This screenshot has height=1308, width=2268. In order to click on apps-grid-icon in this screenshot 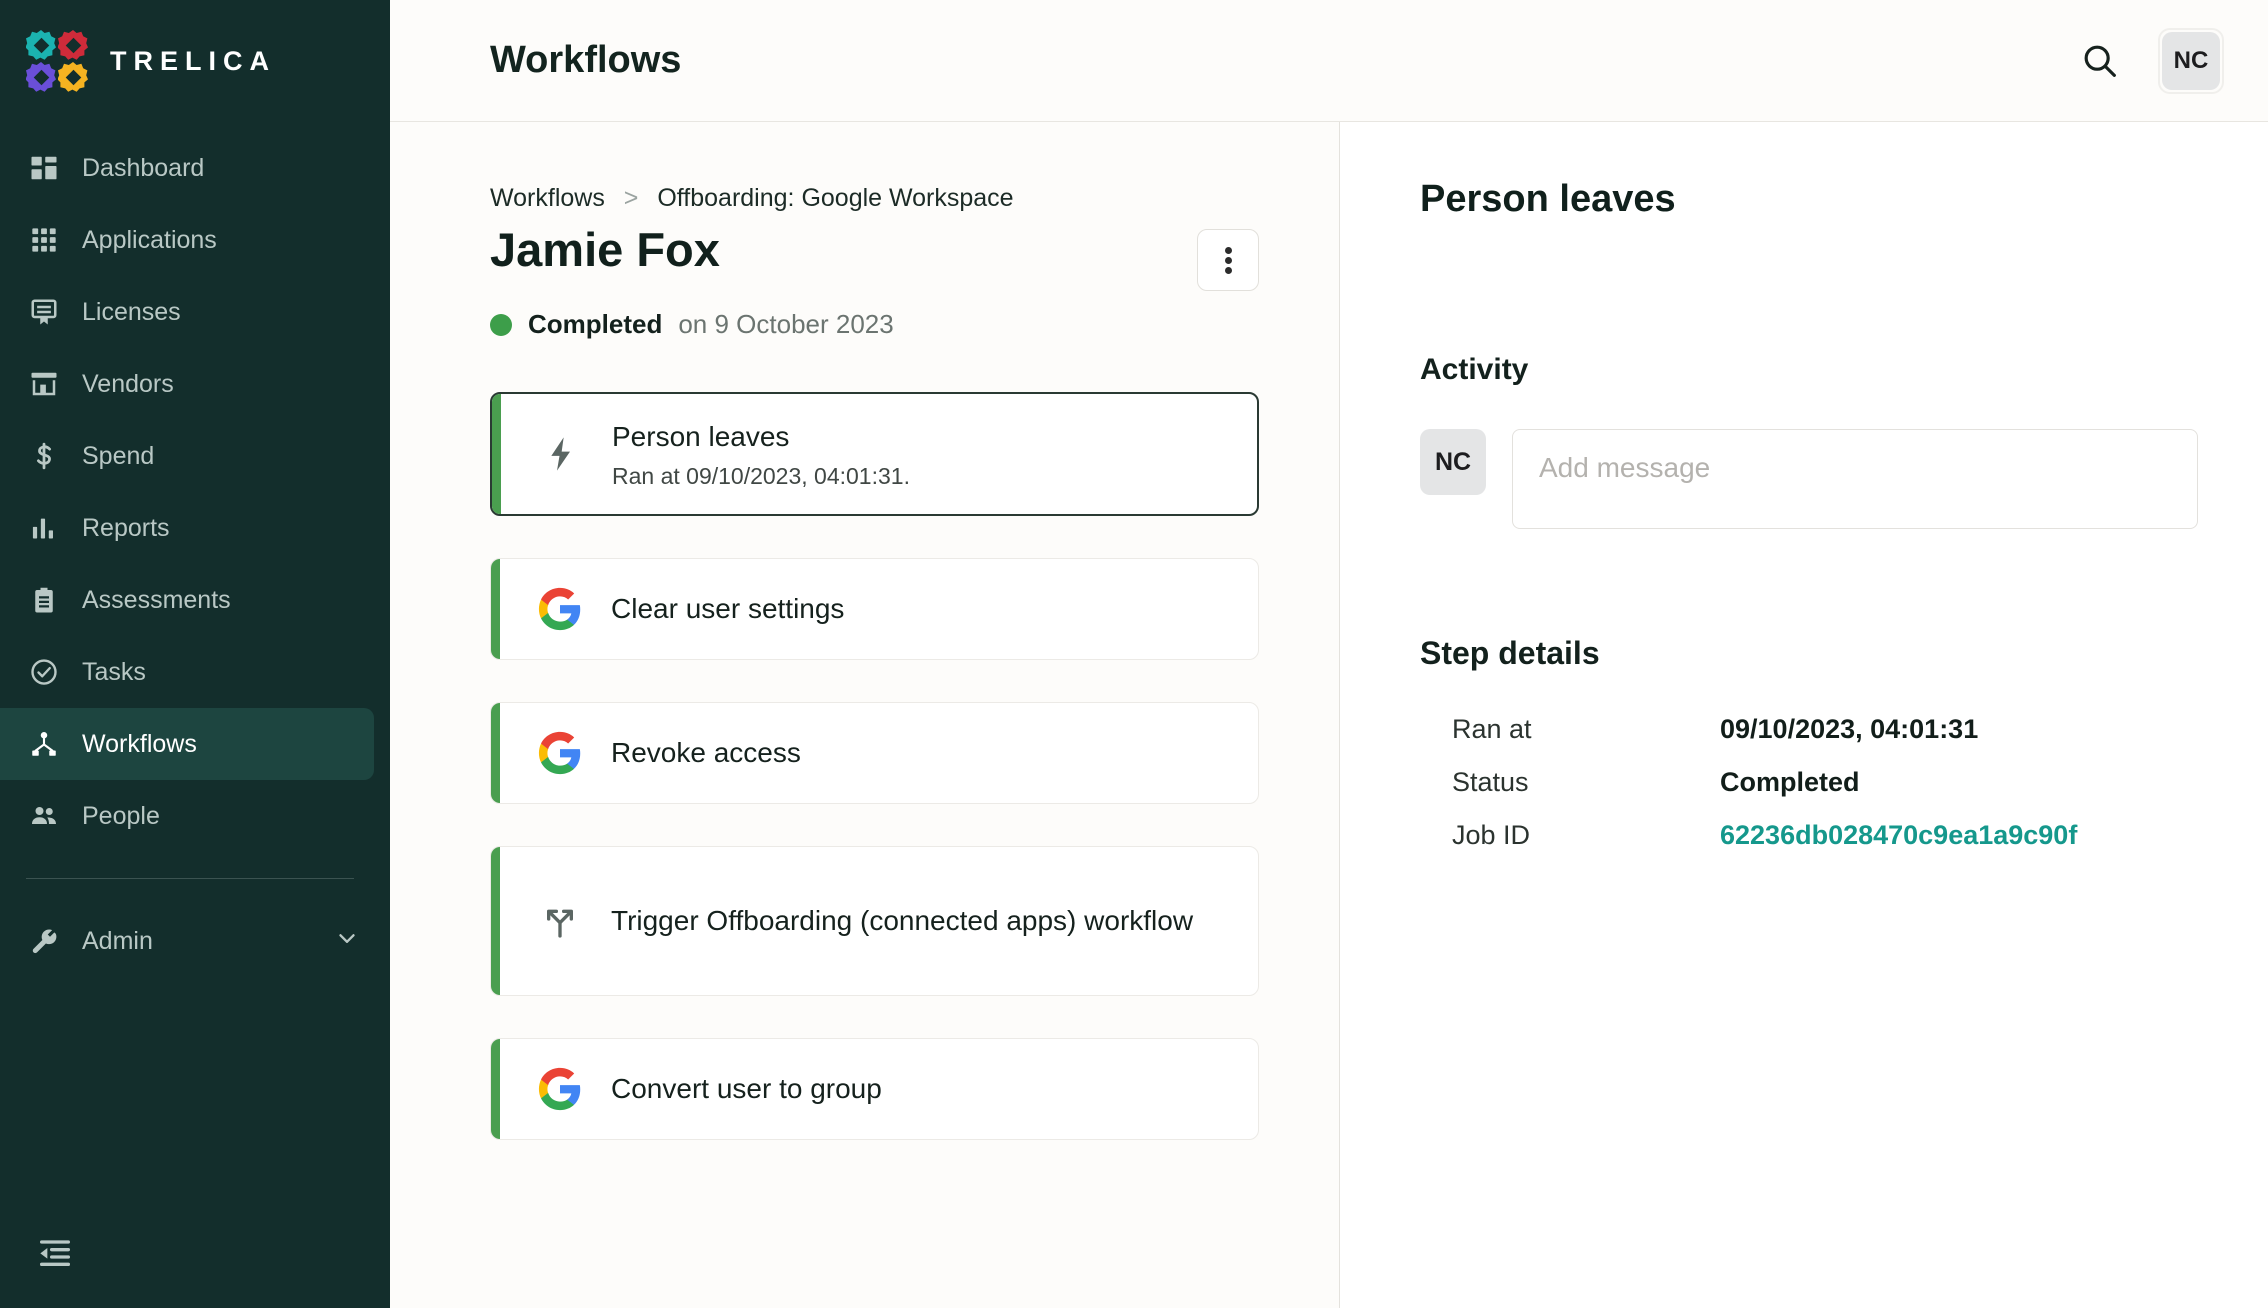, I will do `click(44, 240)`.